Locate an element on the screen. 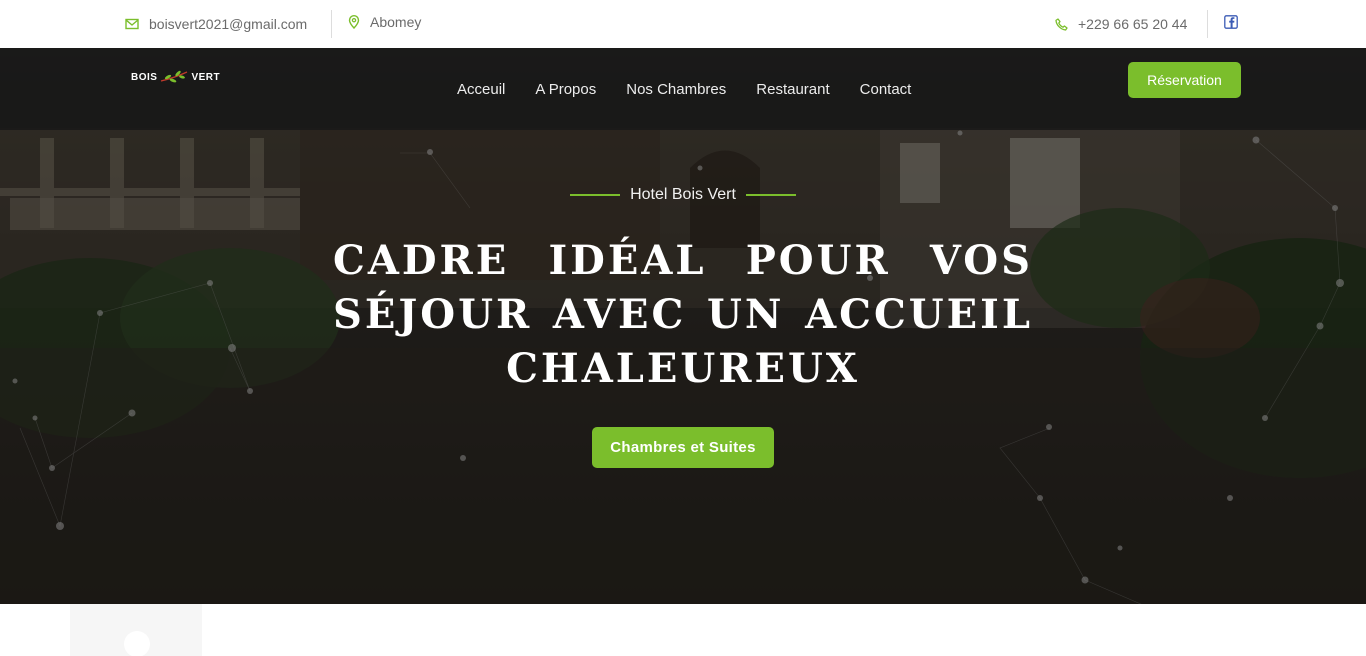  nav-item-nos-chambres: Nos Chambres is located at coordinates (676, 89).